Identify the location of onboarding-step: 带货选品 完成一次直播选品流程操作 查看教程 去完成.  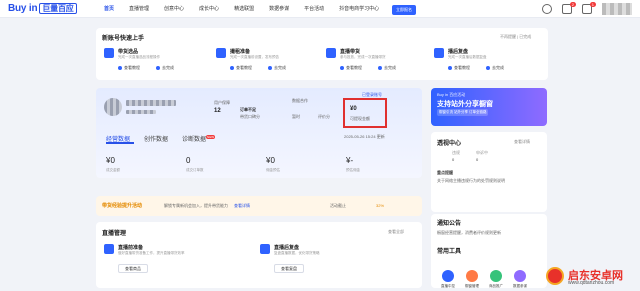
(158, 61).